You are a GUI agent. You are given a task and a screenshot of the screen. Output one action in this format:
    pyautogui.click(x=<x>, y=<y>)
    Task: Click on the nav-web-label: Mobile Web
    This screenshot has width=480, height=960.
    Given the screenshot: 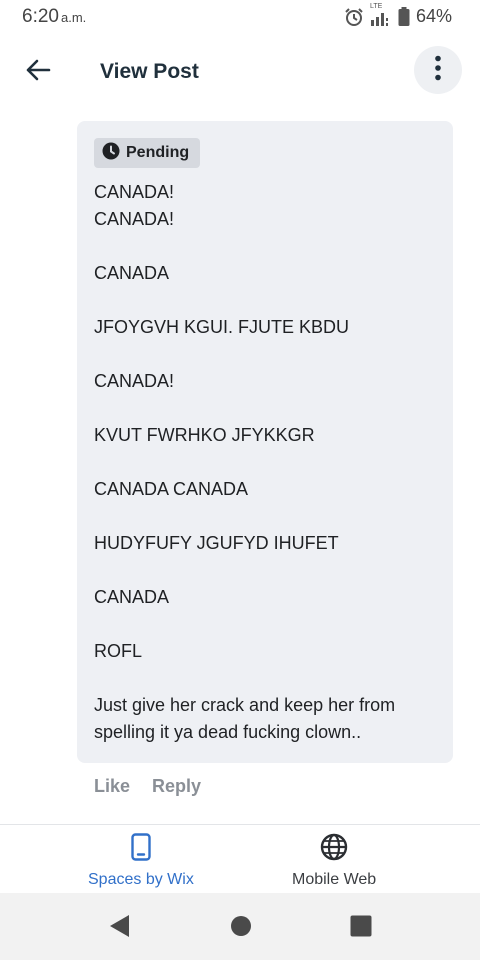 What is the action you would take?
    pyautogui.click(x=334, y=879)
    